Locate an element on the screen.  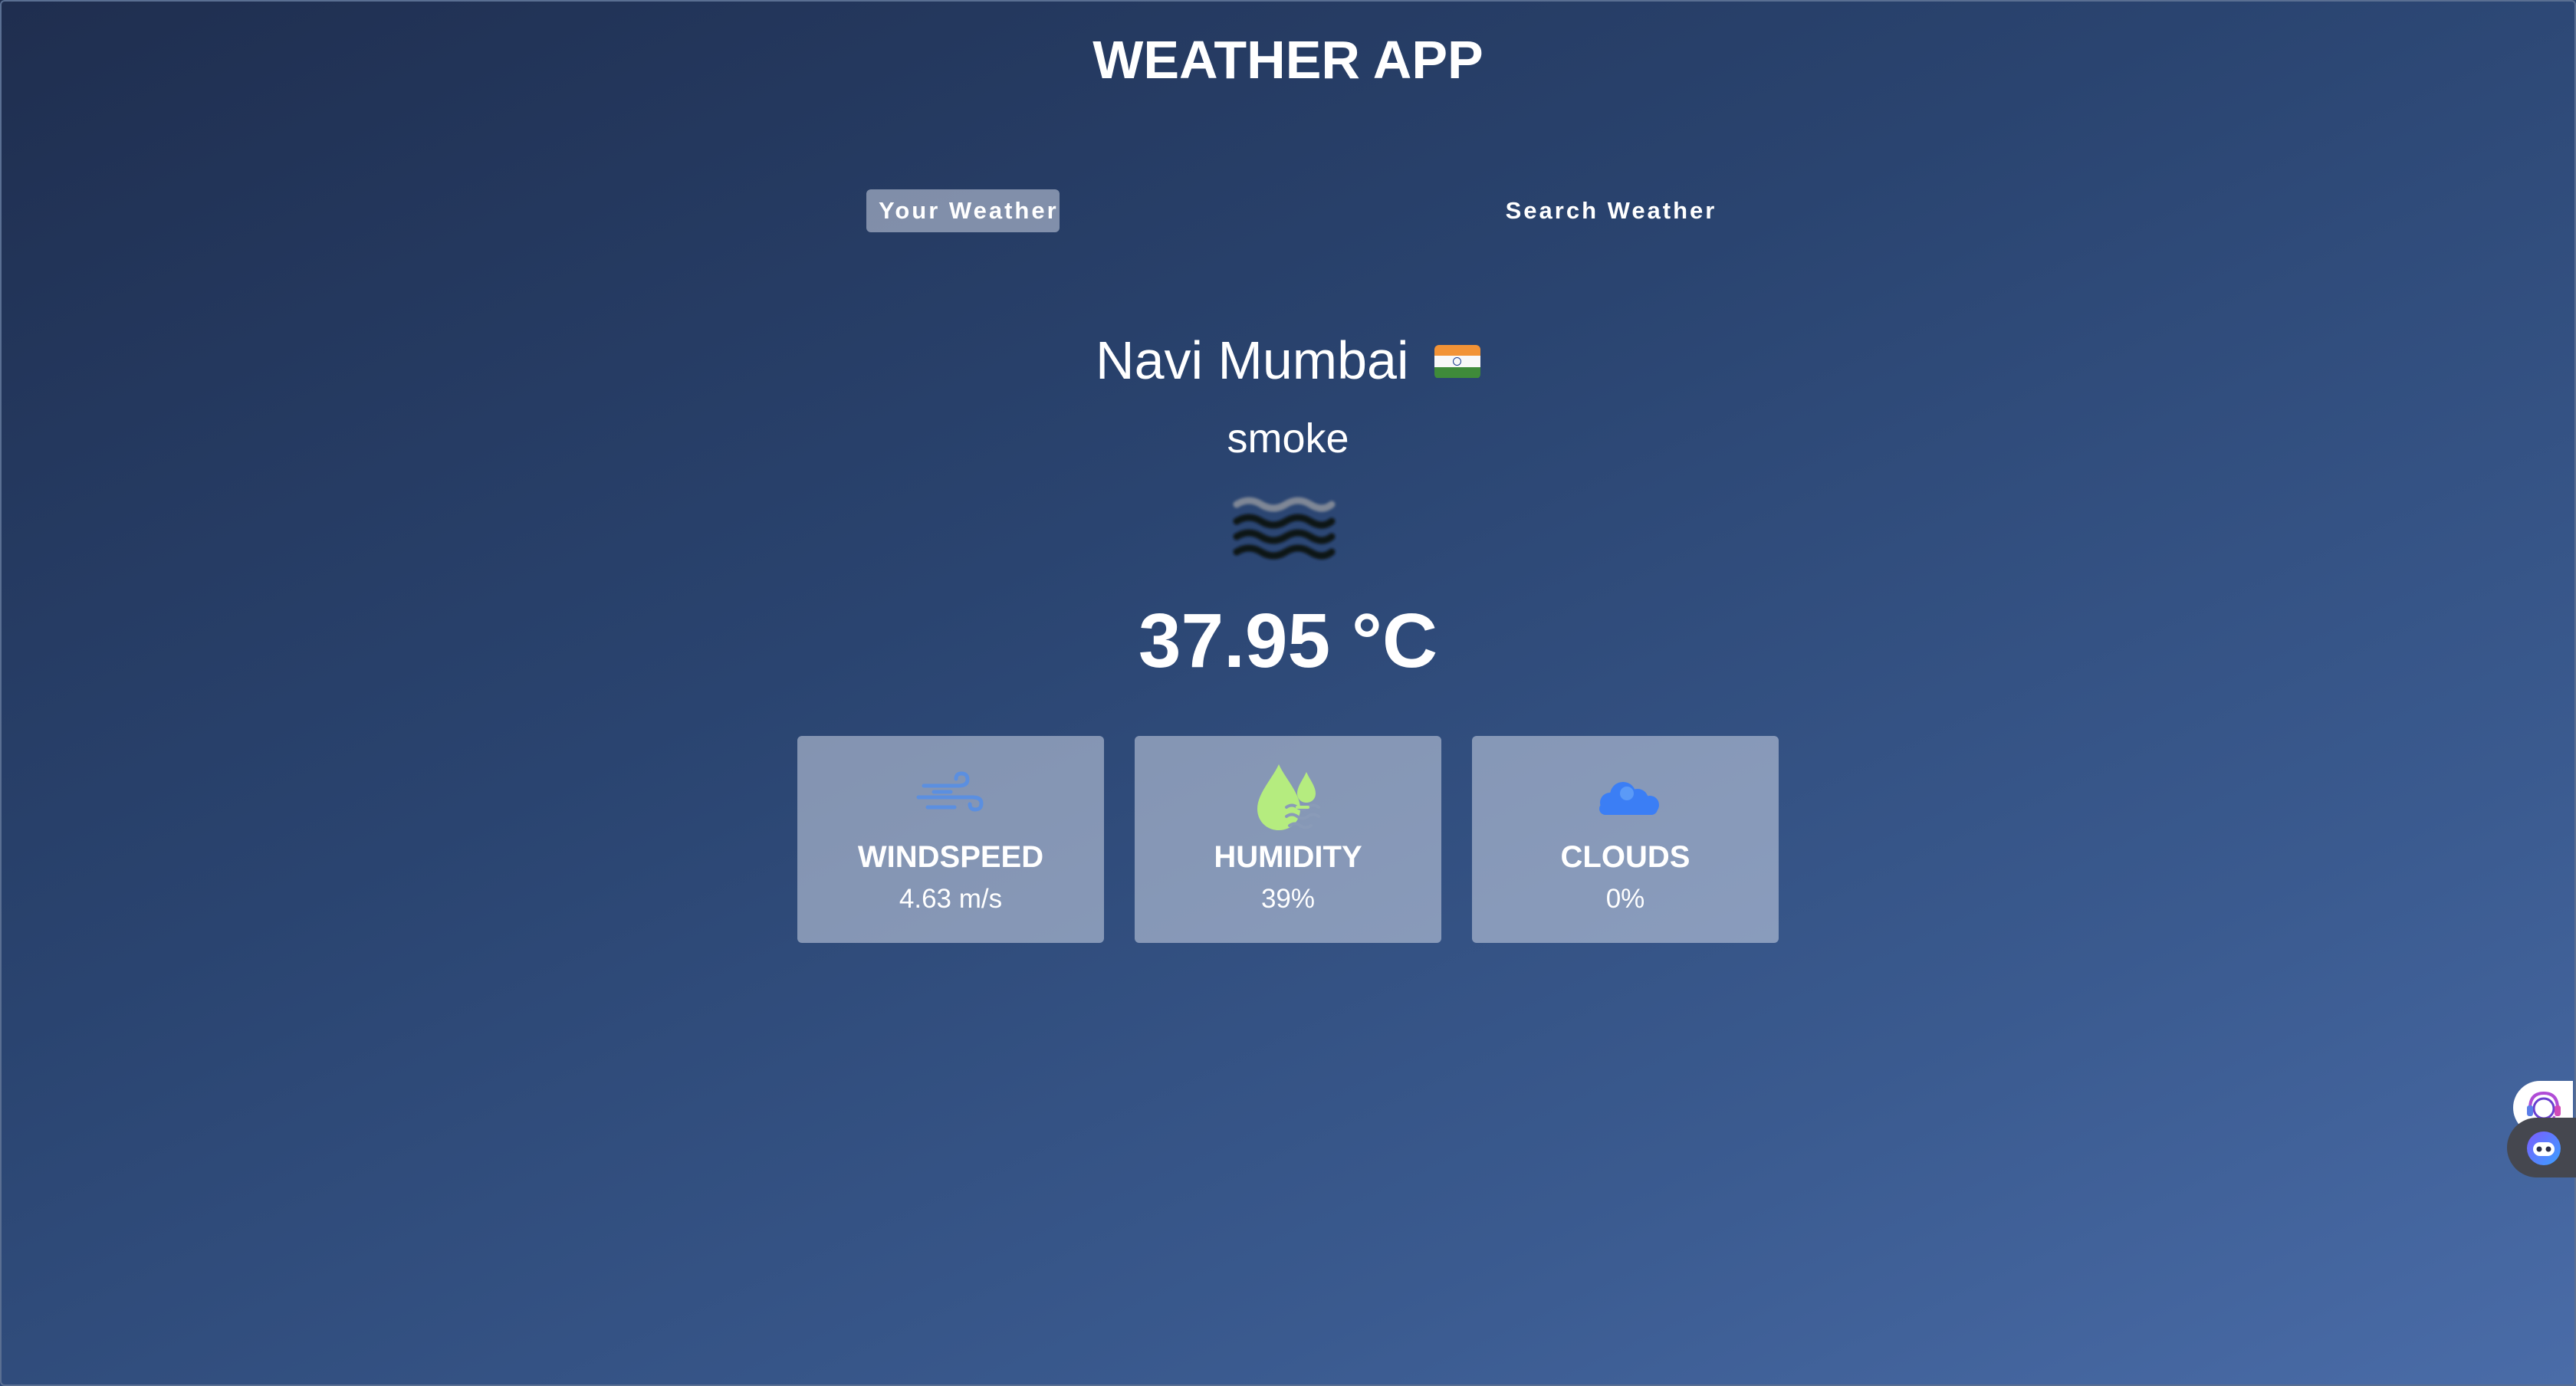
humidity-drops-icon is located at coordinates (1288, 797).